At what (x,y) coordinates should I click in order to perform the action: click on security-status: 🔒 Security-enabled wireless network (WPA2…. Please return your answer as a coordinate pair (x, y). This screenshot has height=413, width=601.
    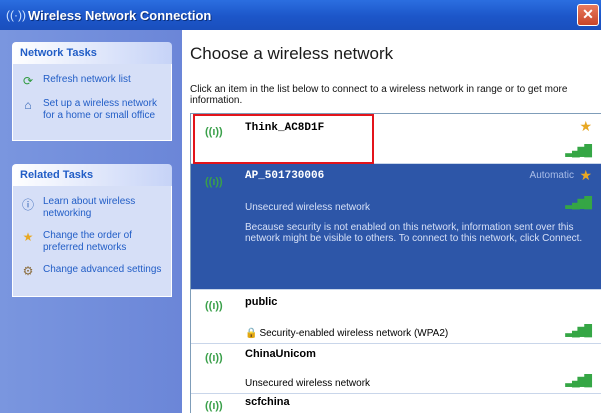
    Looking at the image, I should click on (346, 333).